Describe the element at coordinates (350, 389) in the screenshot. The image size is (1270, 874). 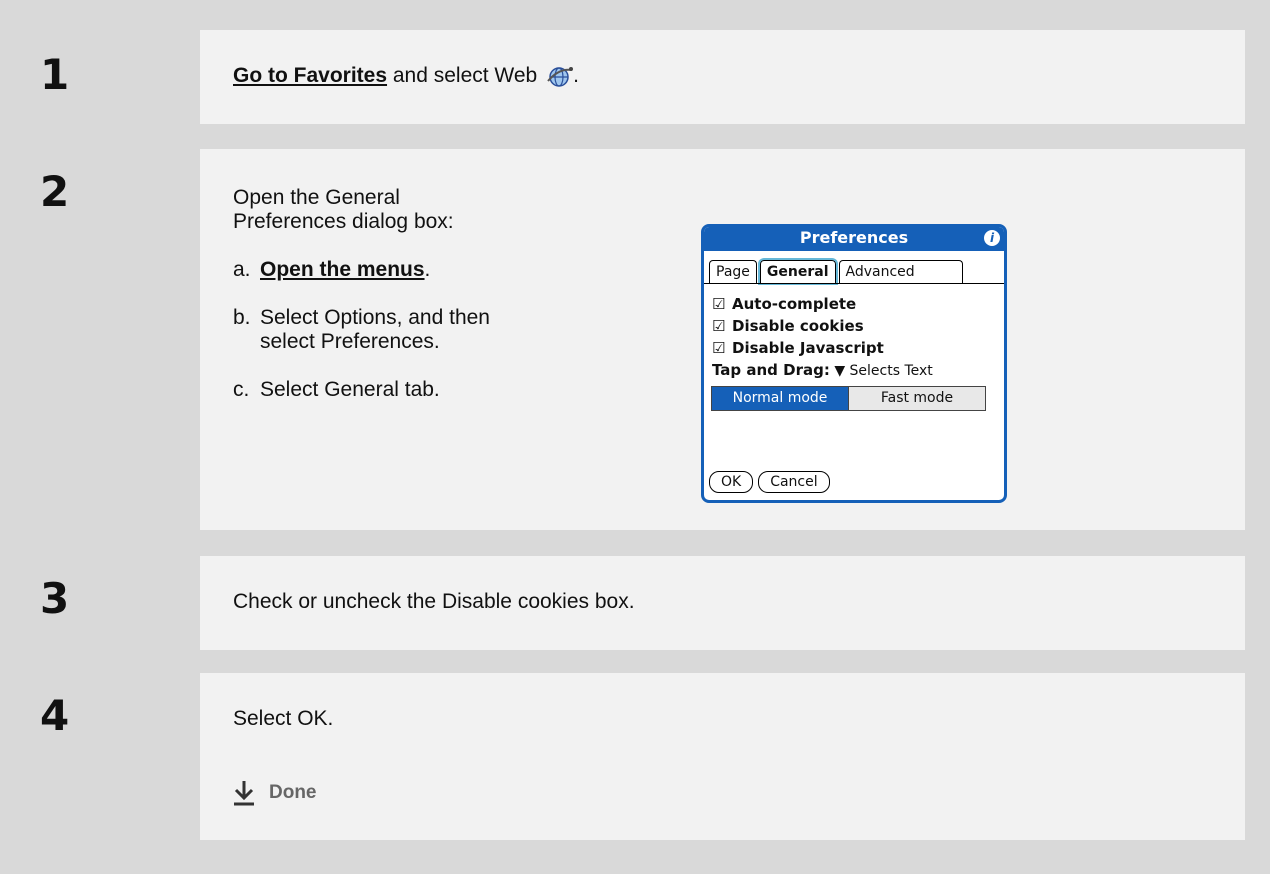
I see `substep-text: Select General tab.` at that location.